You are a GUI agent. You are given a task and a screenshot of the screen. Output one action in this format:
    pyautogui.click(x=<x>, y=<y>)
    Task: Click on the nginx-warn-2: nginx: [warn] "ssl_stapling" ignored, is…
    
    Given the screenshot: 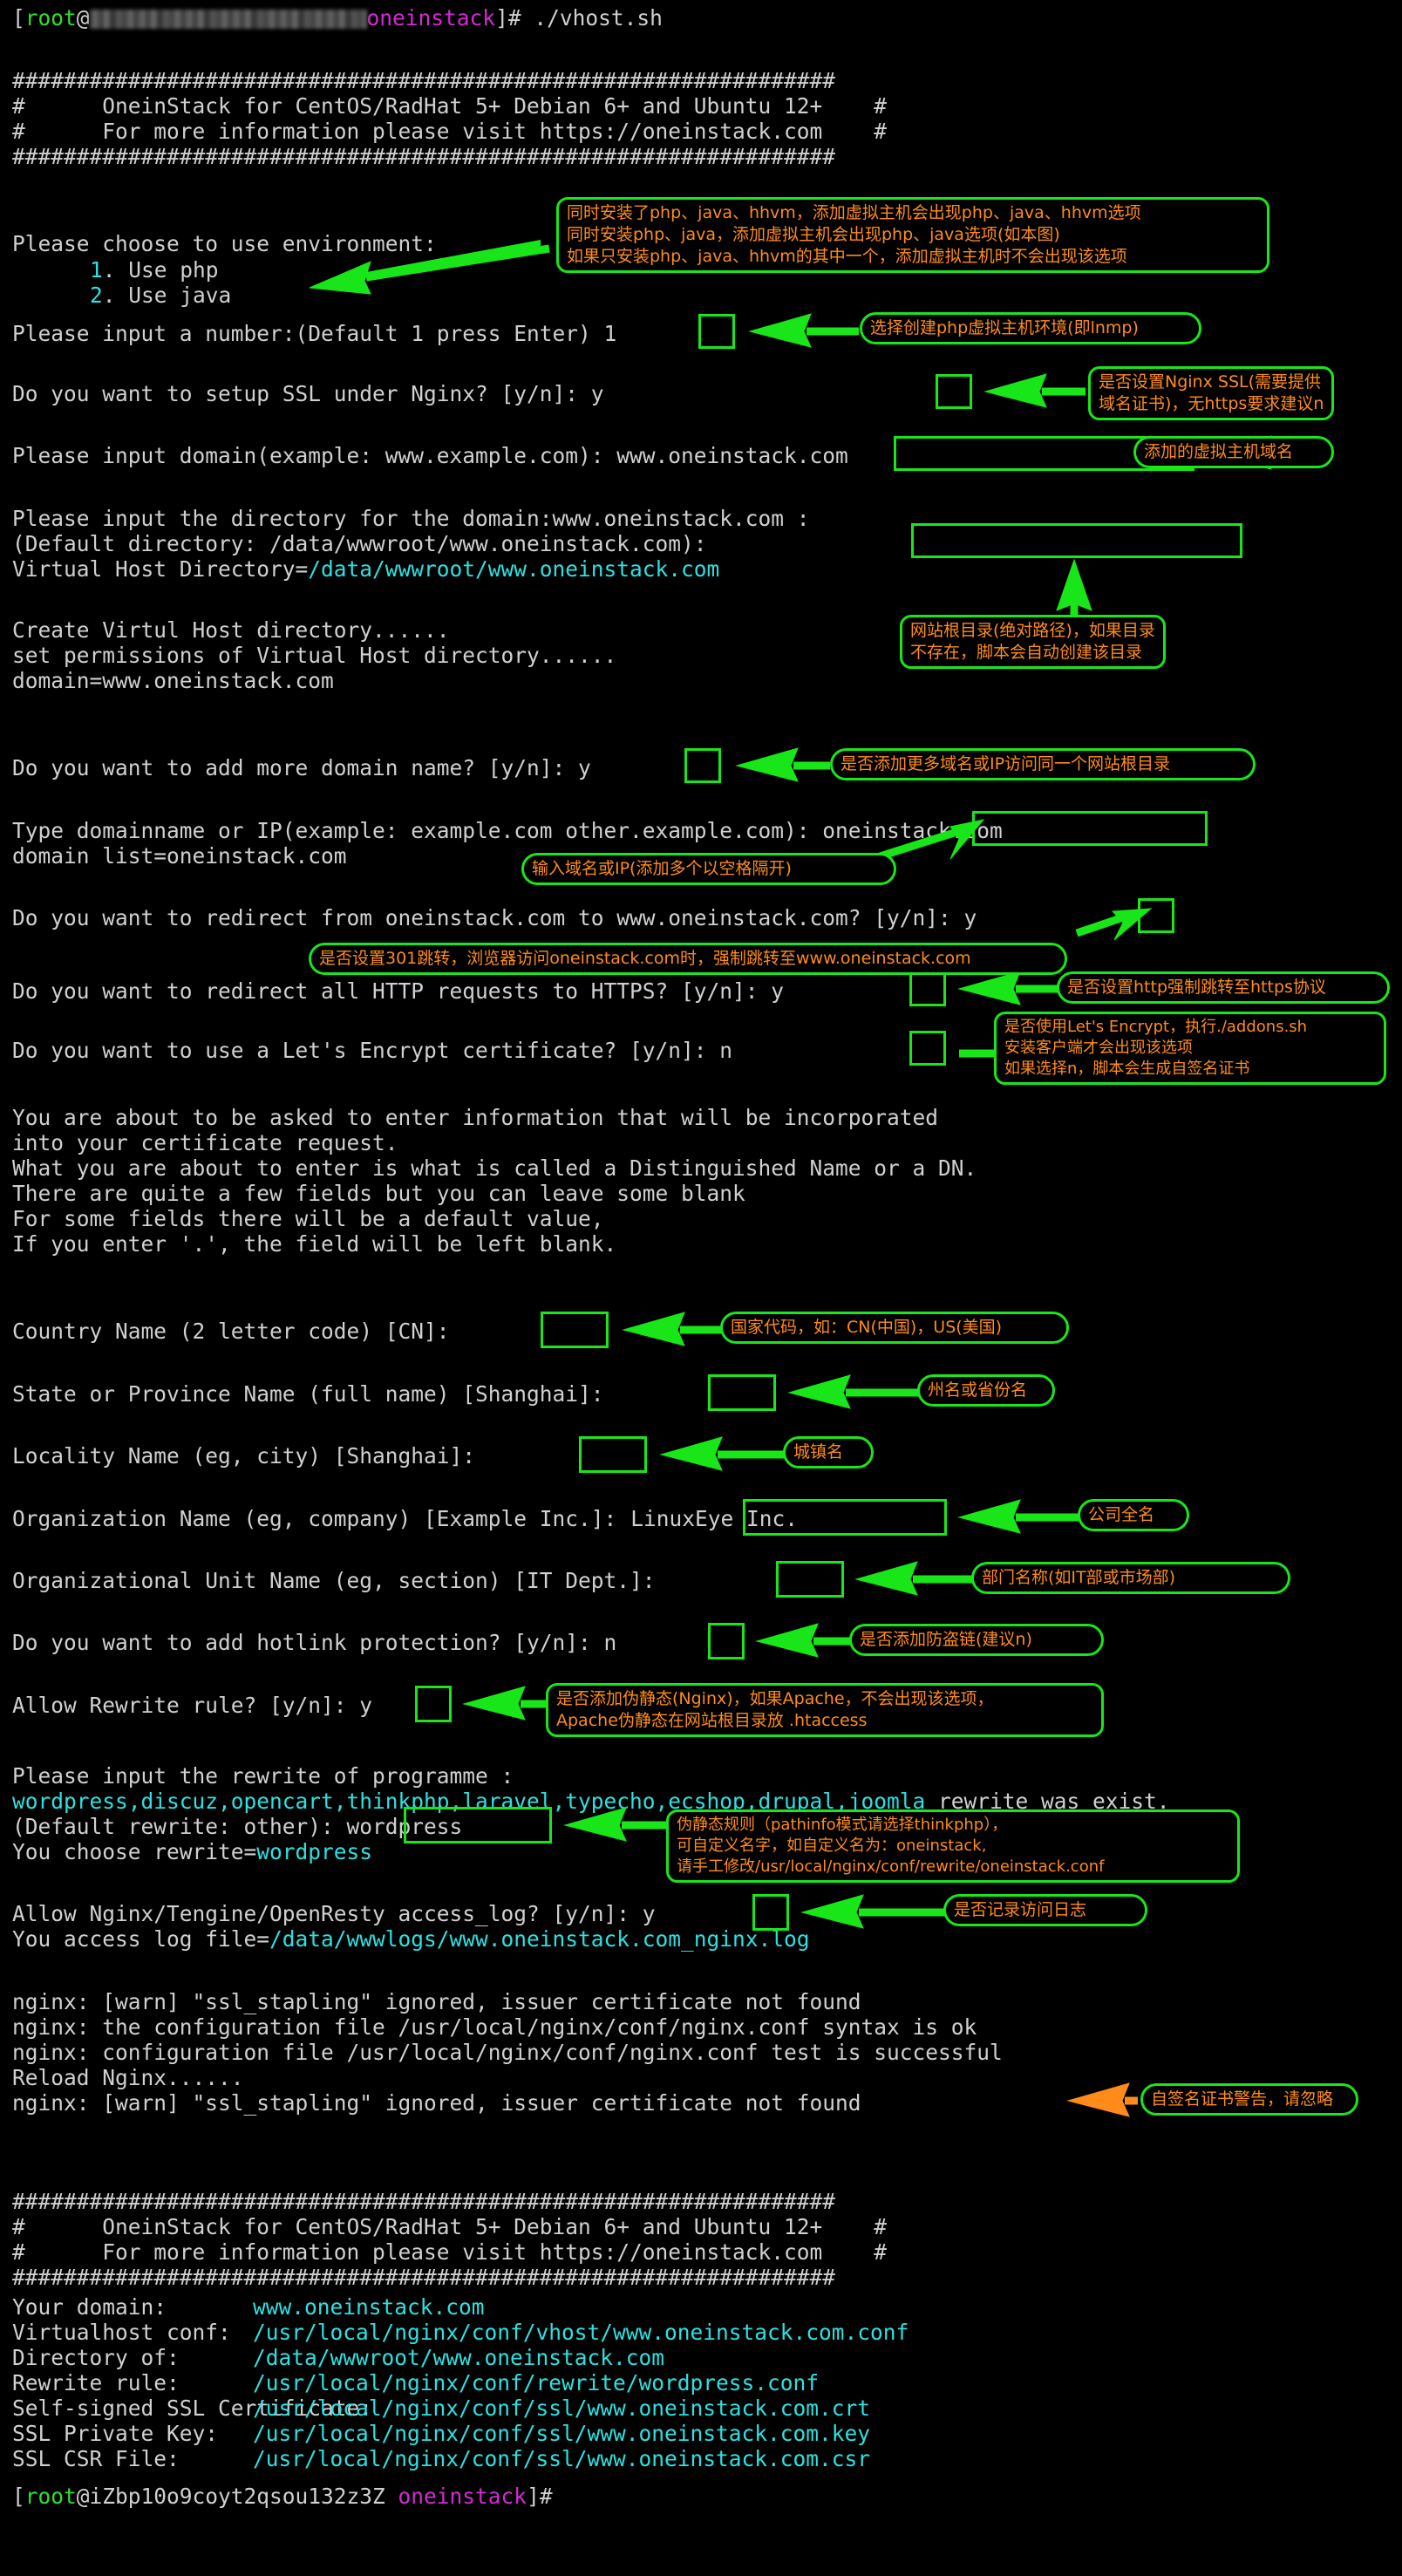 What is the action you would take?
    pyautogui.click(x=436, y=2103)
    